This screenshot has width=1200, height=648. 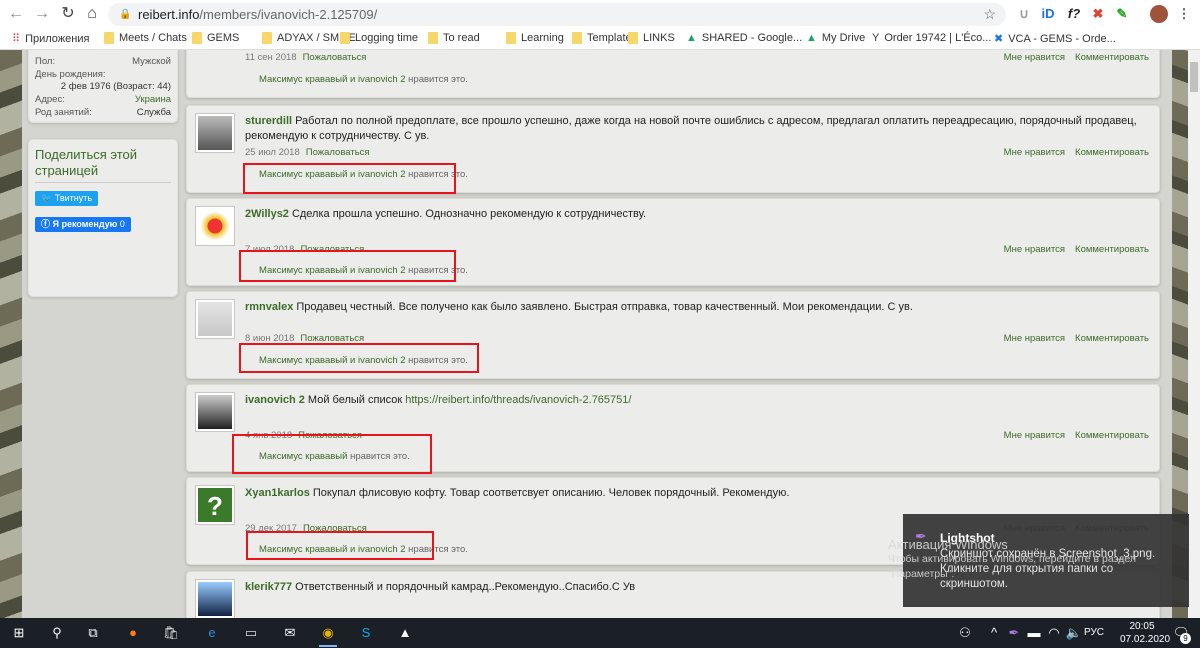 What do you see at coordinates (275, 400) in the screenshot?
I see `post-author: ivanovich 2` at bounding box center [275, 400].